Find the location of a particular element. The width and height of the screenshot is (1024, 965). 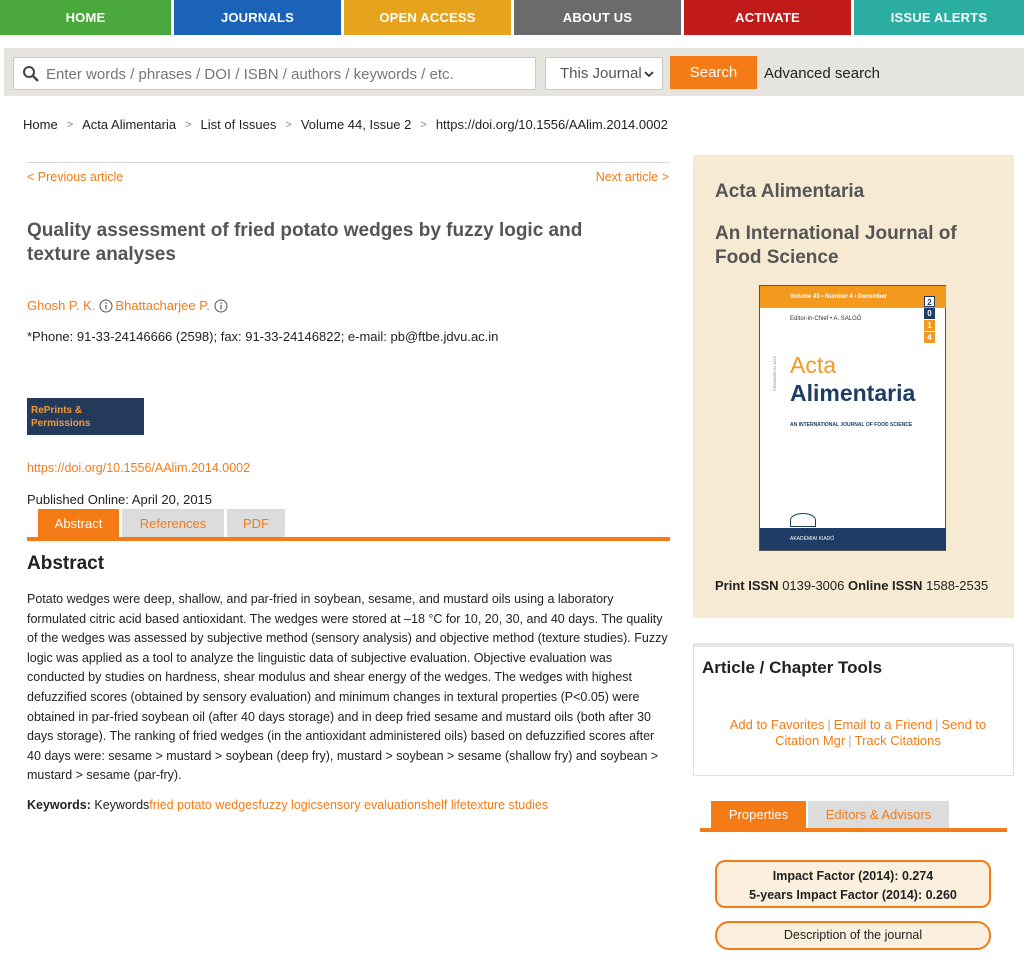

impact-factor: Impact Factor (2014): 0.274 is located at coordinates (853, 876).